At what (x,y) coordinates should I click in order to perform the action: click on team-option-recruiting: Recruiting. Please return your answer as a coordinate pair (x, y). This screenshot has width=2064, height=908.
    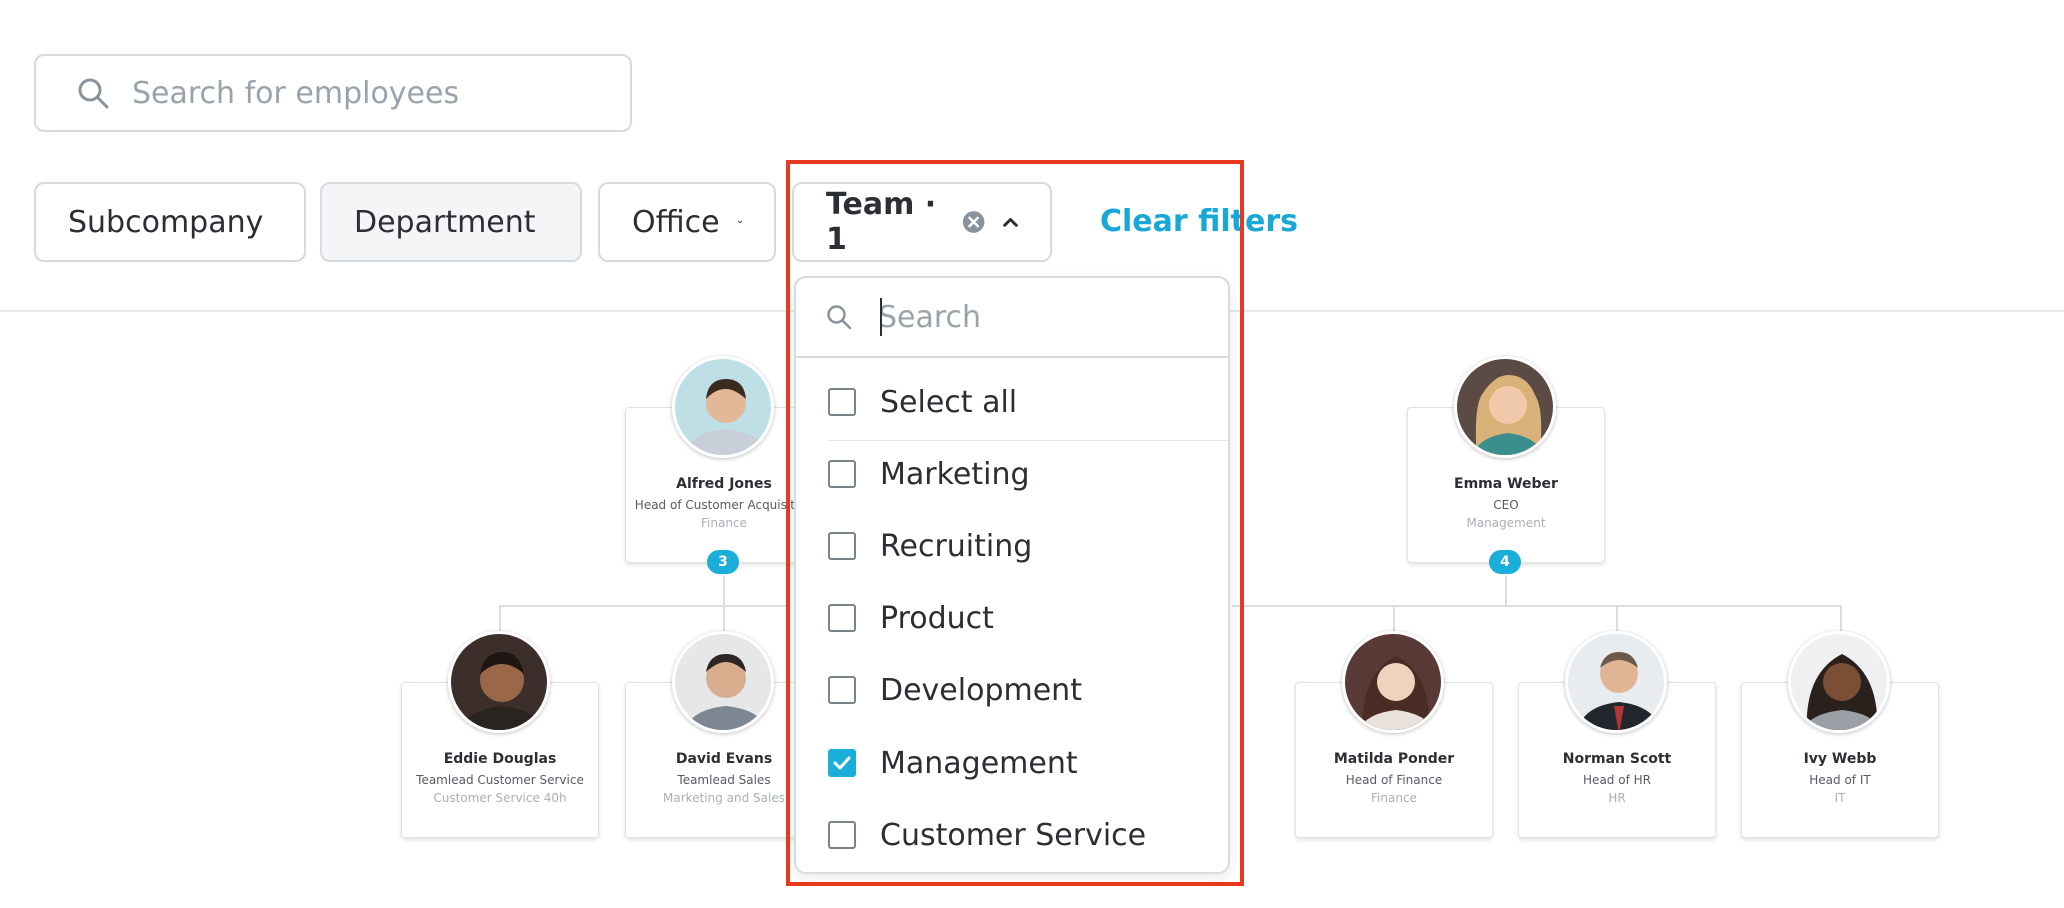
    Looking at the image, I should click on (930, 546).